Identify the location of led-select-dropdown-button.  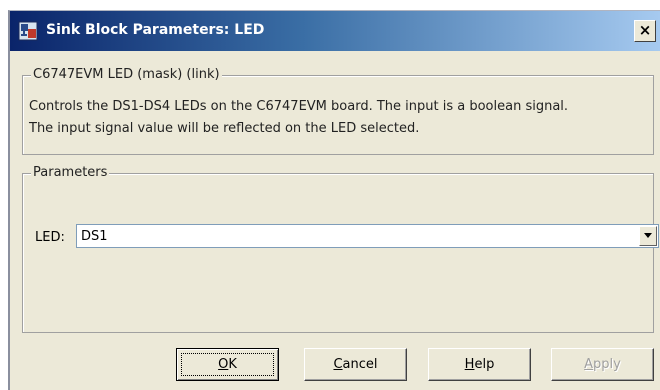
(648, 236).